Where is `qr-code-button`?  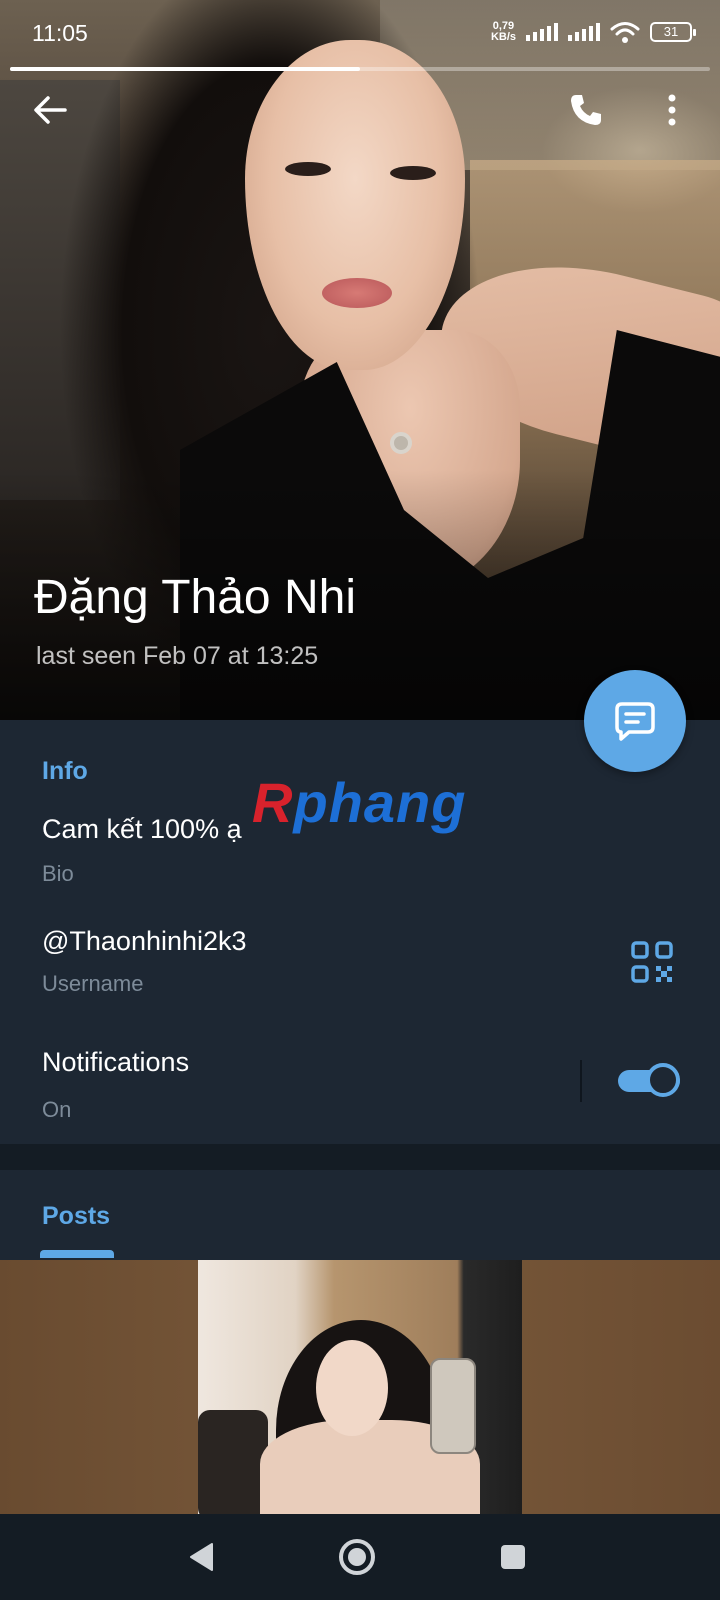
qr-code-button is located at coordinates (652, 962).